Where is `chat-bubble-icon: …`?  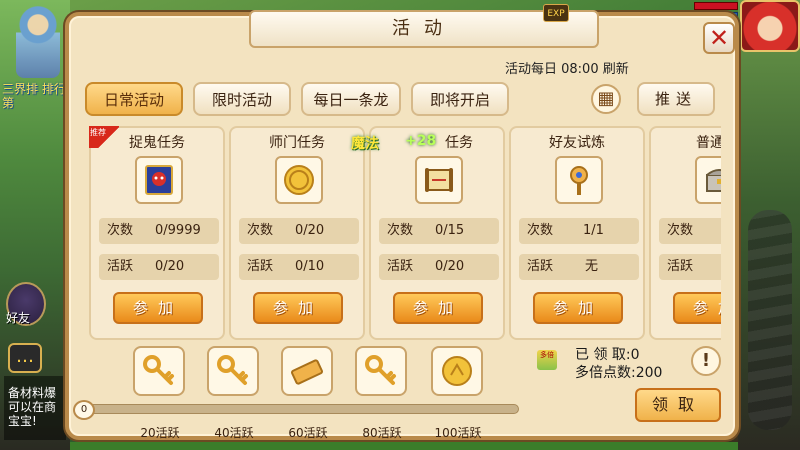
chat-bubble-icon: … is located at coordinates (25, 358).